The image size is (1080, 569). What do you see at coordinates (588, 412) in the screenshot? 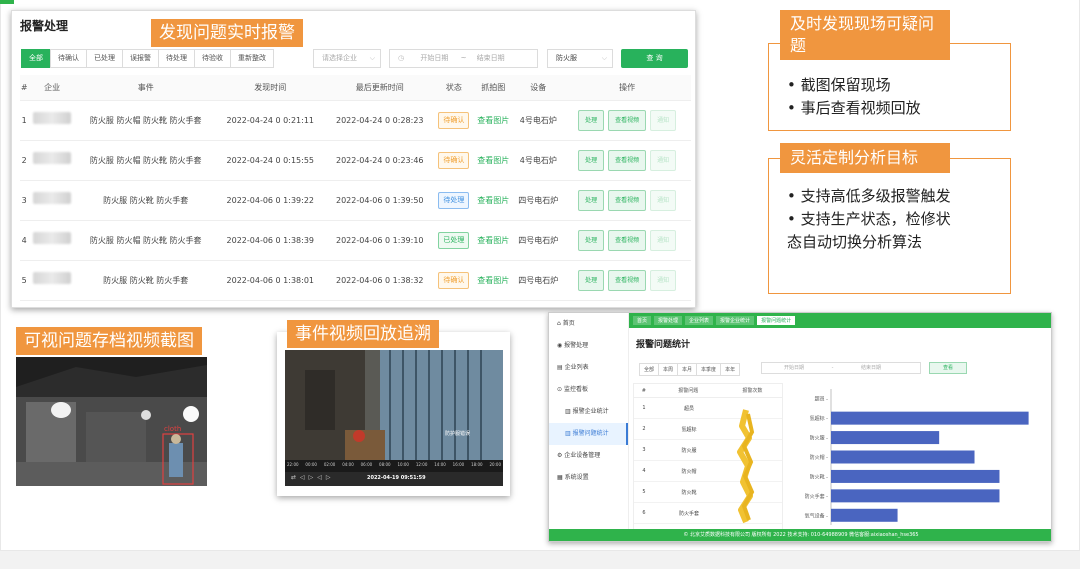
I see `sidebar-item: ▥ 报警企业统计` at bounding box center [588, 412].